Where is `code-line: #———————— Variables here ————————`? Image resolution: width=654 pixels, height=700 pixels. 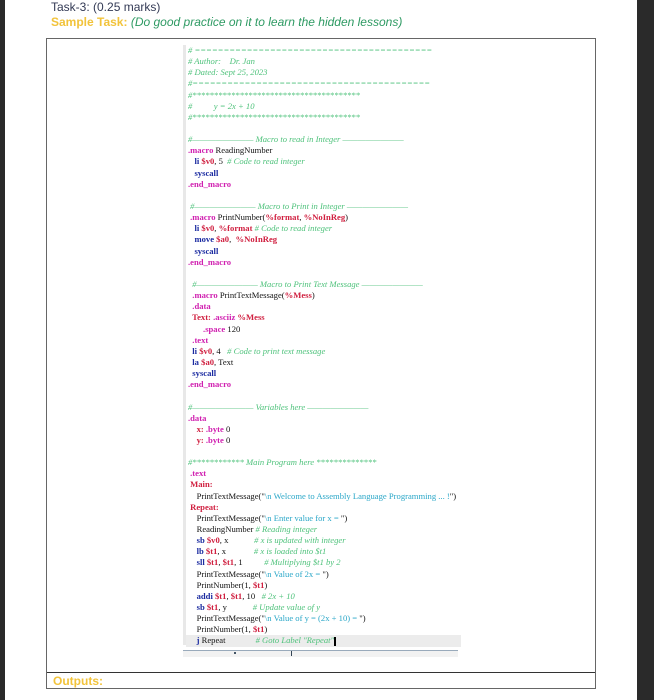
code-line: #———————— Variables here ———————— is located at coordinates (323, 407).